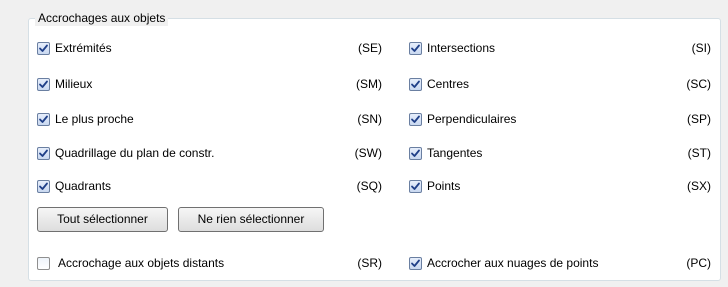  What do you see at coordinates (102, 219) in the screenshot?
I see `select-all-button: Tout sélectionner` at bounding box center [102, 219].